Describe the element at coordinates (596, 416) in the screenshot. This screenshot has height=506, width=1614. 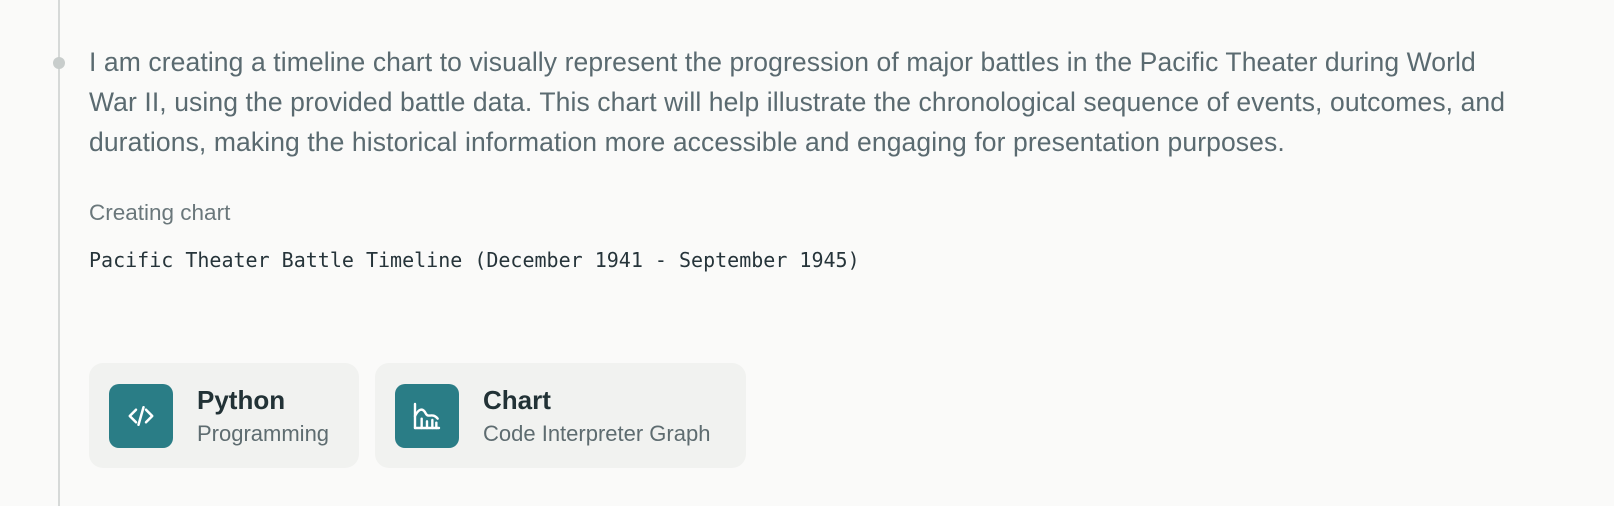
I see `tool-text-chart: Chart Code Interpreter Graph` at that location.